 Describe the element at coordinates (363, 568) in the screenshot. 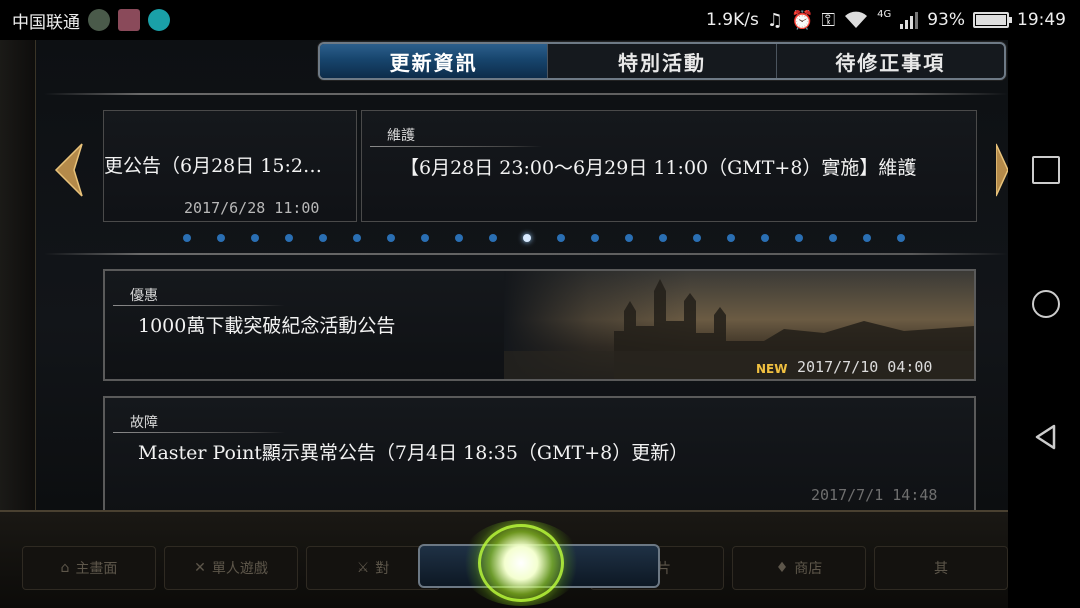

I see `crossed-swords-icon: ⚔` at that location.